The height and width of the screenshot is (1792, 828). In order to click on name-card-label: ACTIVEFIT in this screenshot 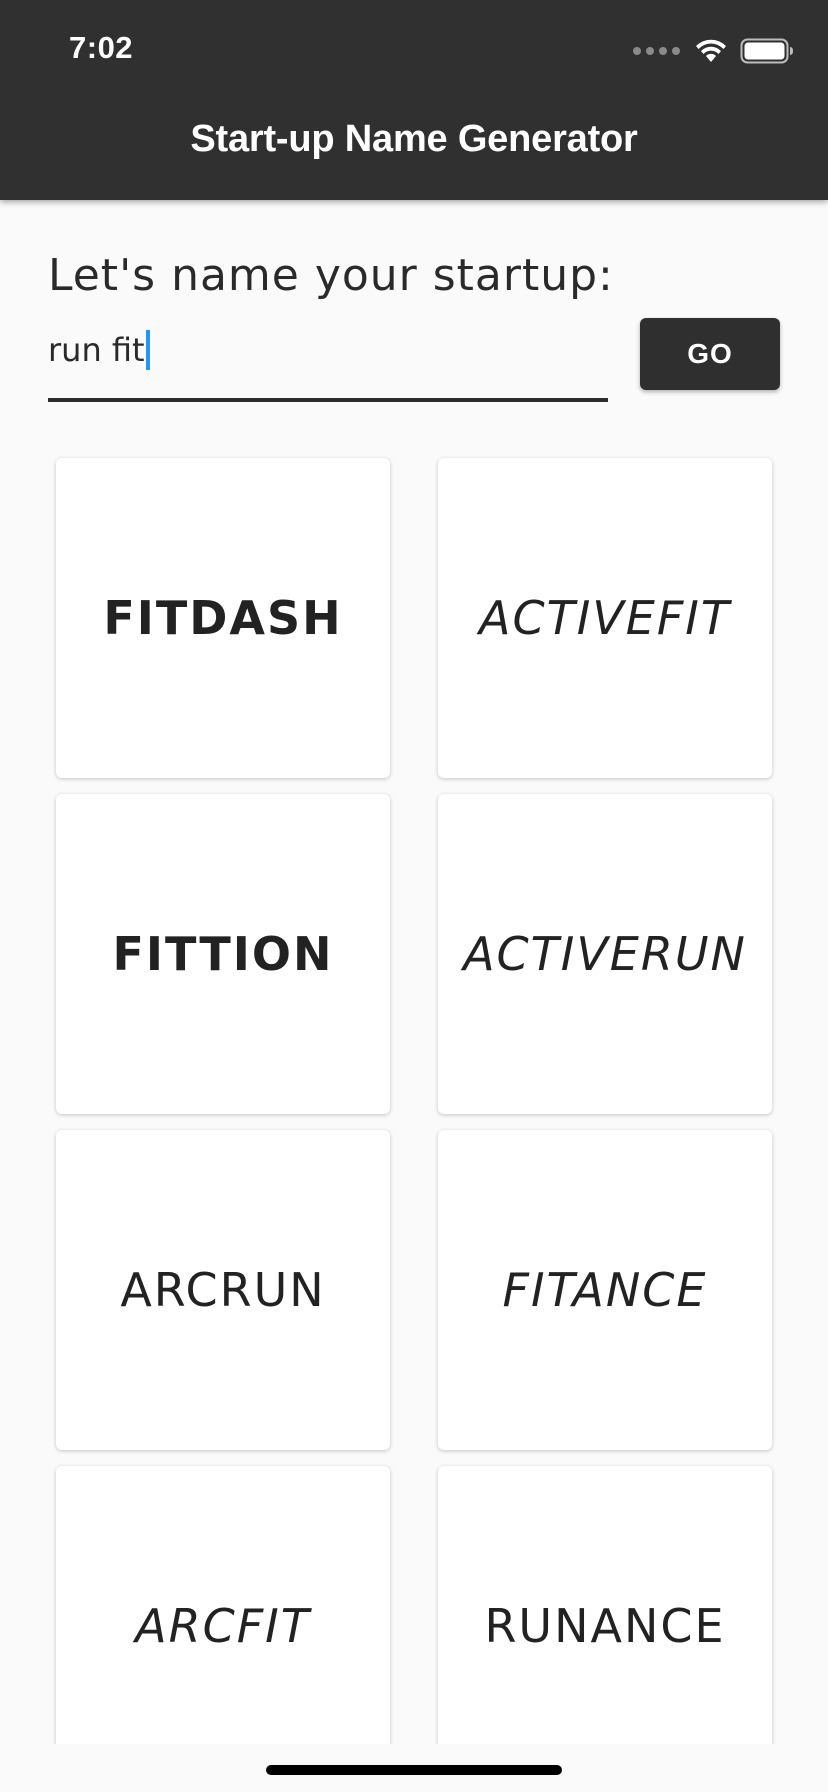, I will do `click(605, 618)`.